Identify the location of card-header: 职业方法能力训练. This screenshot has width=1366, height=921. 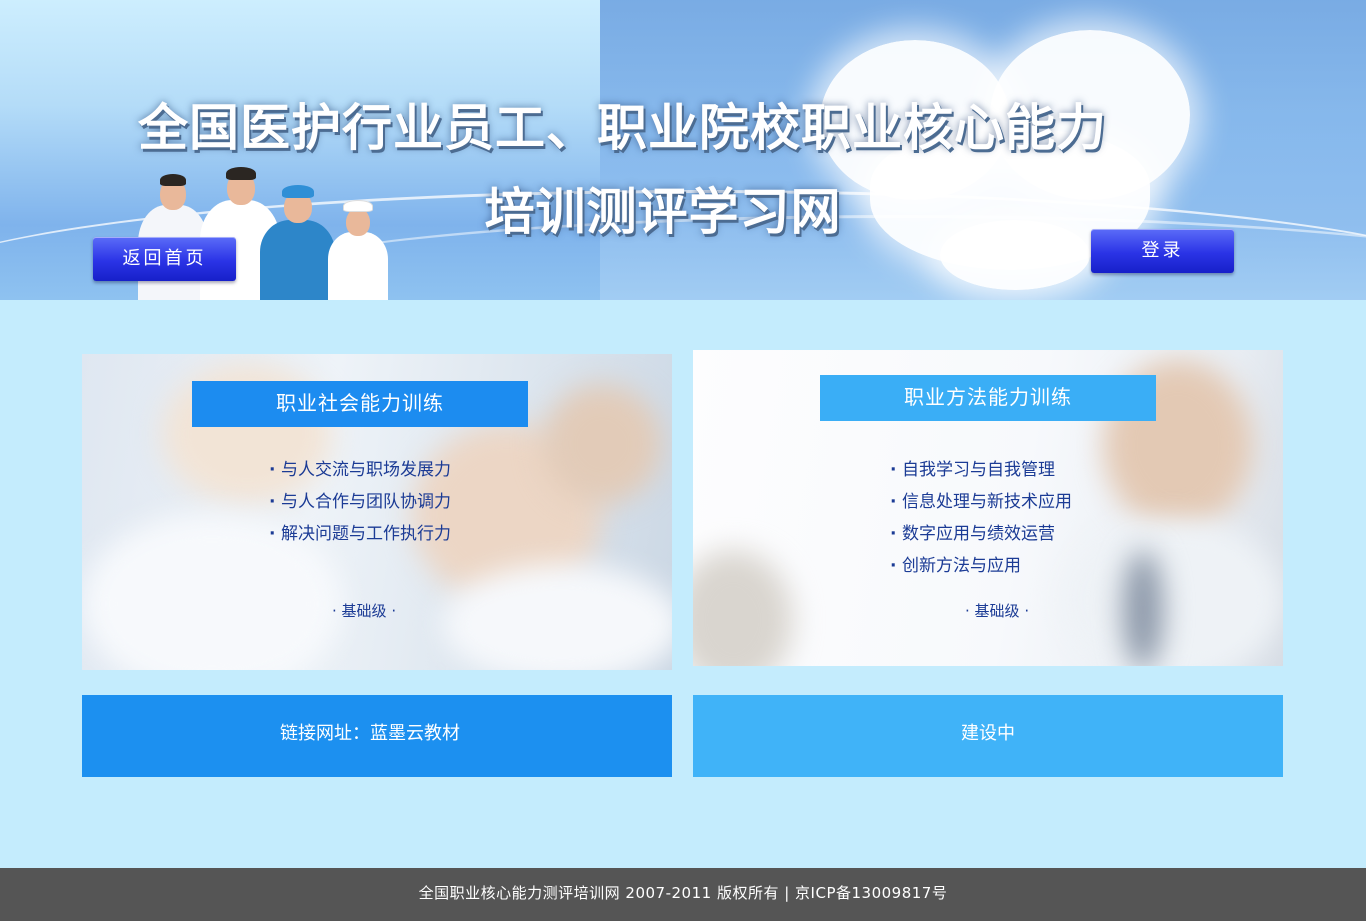
(988, 402).